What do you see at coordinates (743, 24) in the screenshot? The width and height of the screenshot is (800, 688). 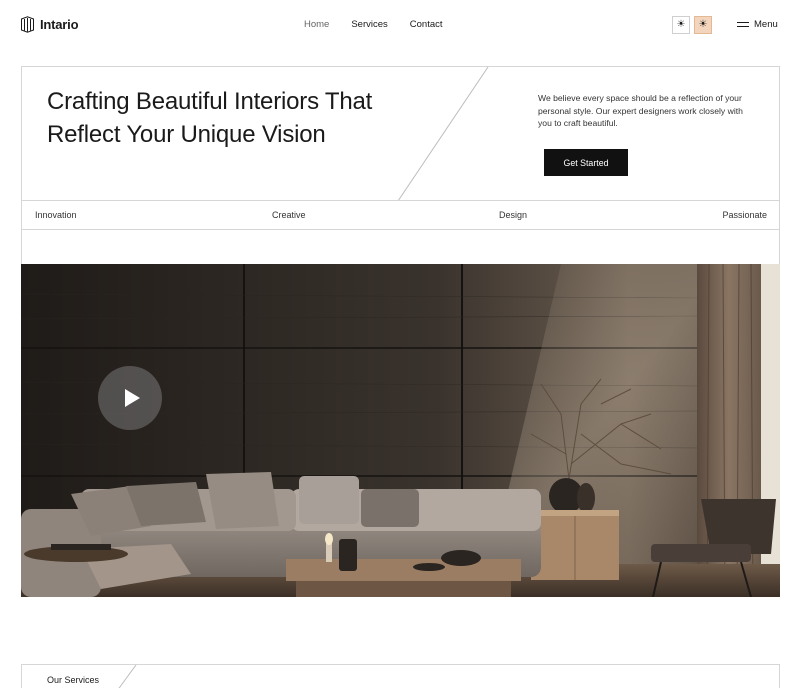 I see `hamburger-icon` at bounding box center [743, 24].